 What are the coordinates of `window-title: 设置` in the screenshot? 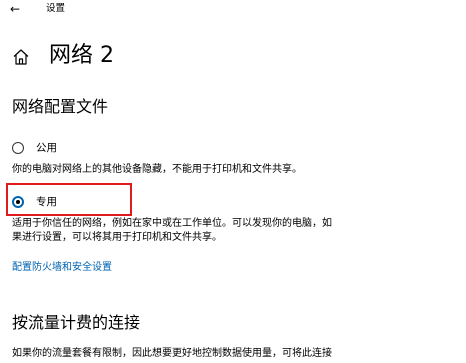 It's located at (56, 8).